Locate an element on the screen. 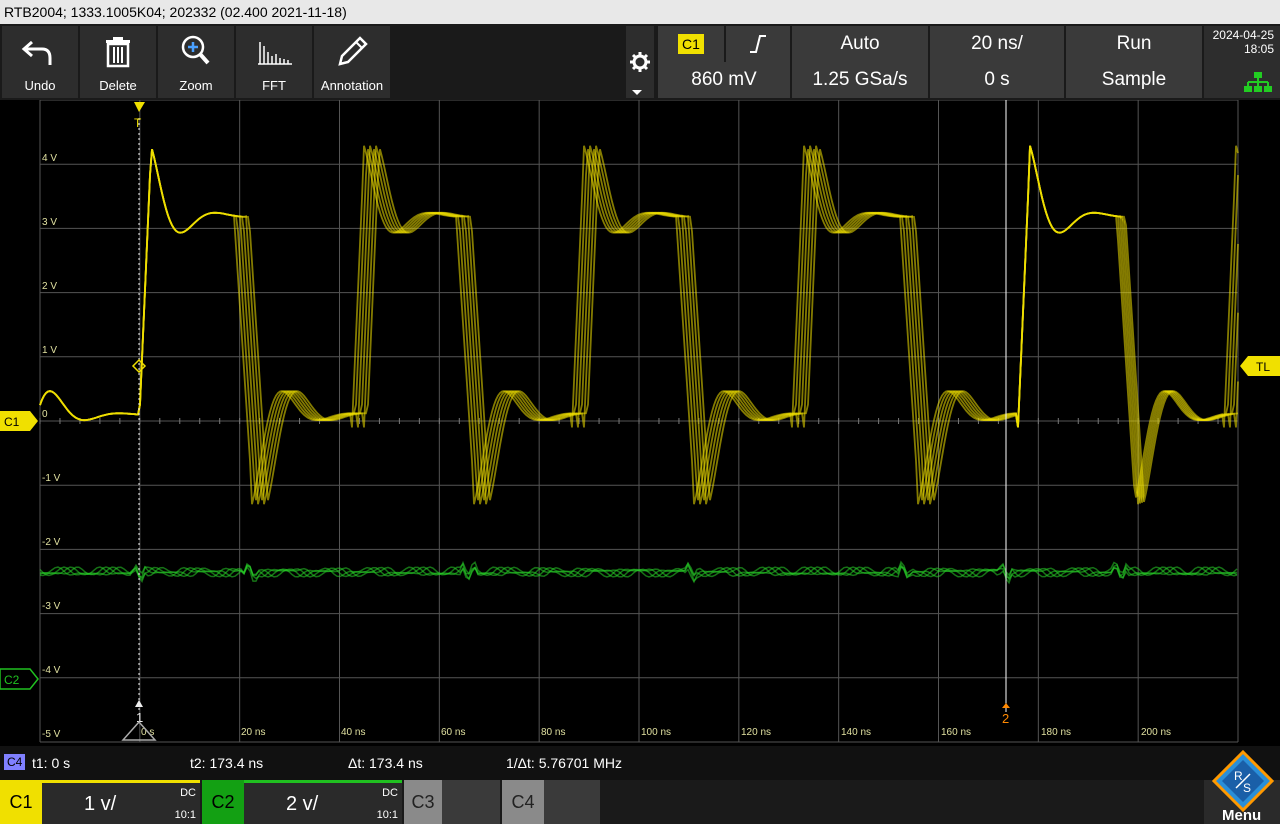 This screenshot has width=1280, height=824. trigger-slope-button is located at coordinates (758, 44).